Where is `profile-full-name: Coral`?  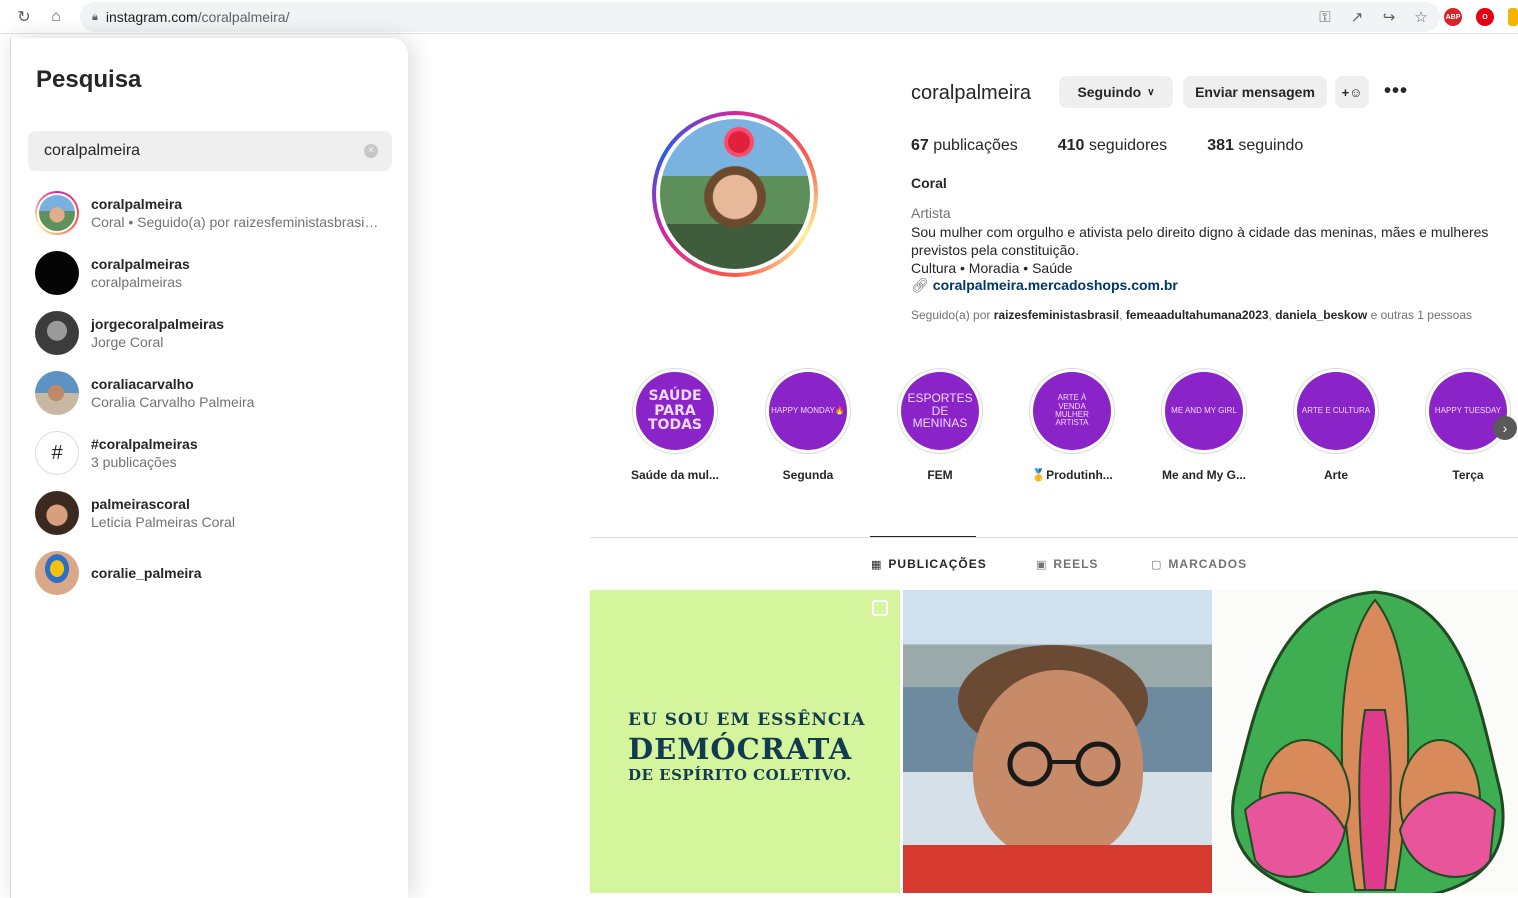 profile-full-name: Coral is located at coordinates (929, 183).